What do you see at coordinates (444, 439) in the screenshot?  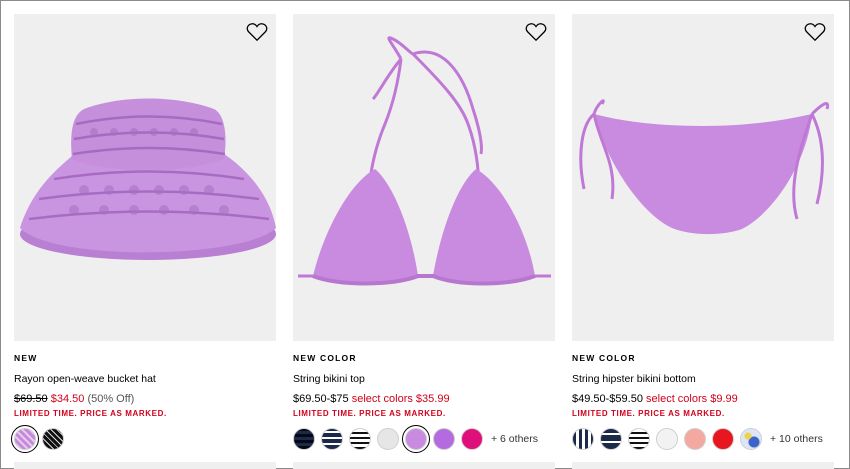 I see `swatch-orchid` at bounding box center [444, 439].